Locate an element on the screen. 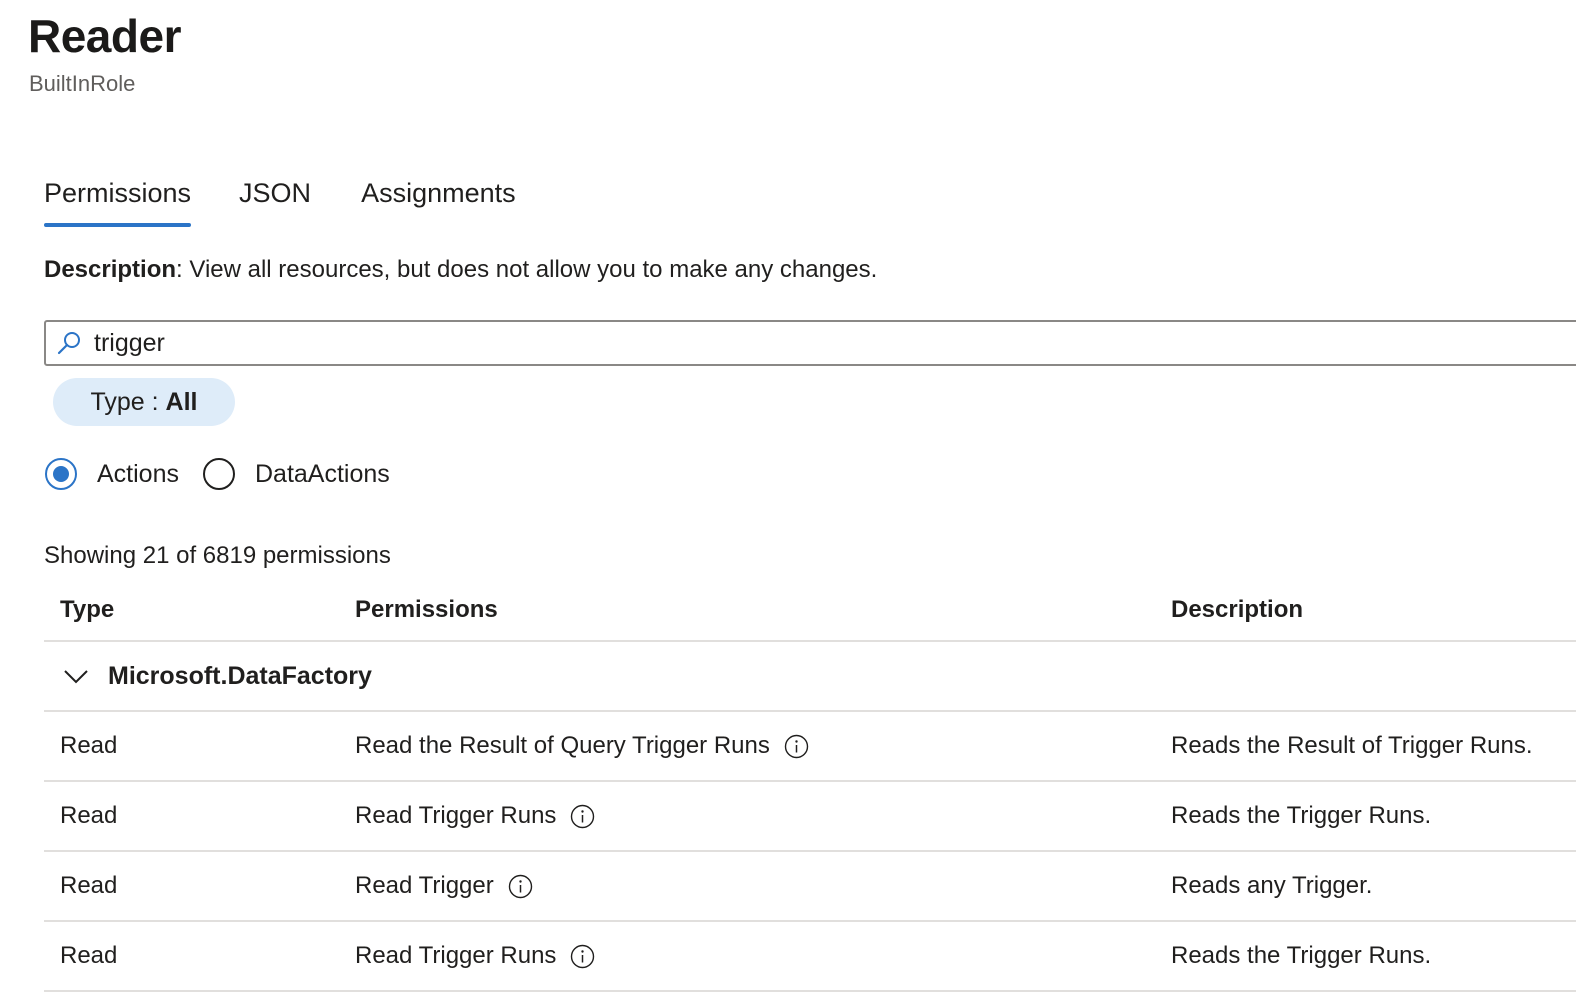  column-header-type: Type is located at coordinates (87, 609).